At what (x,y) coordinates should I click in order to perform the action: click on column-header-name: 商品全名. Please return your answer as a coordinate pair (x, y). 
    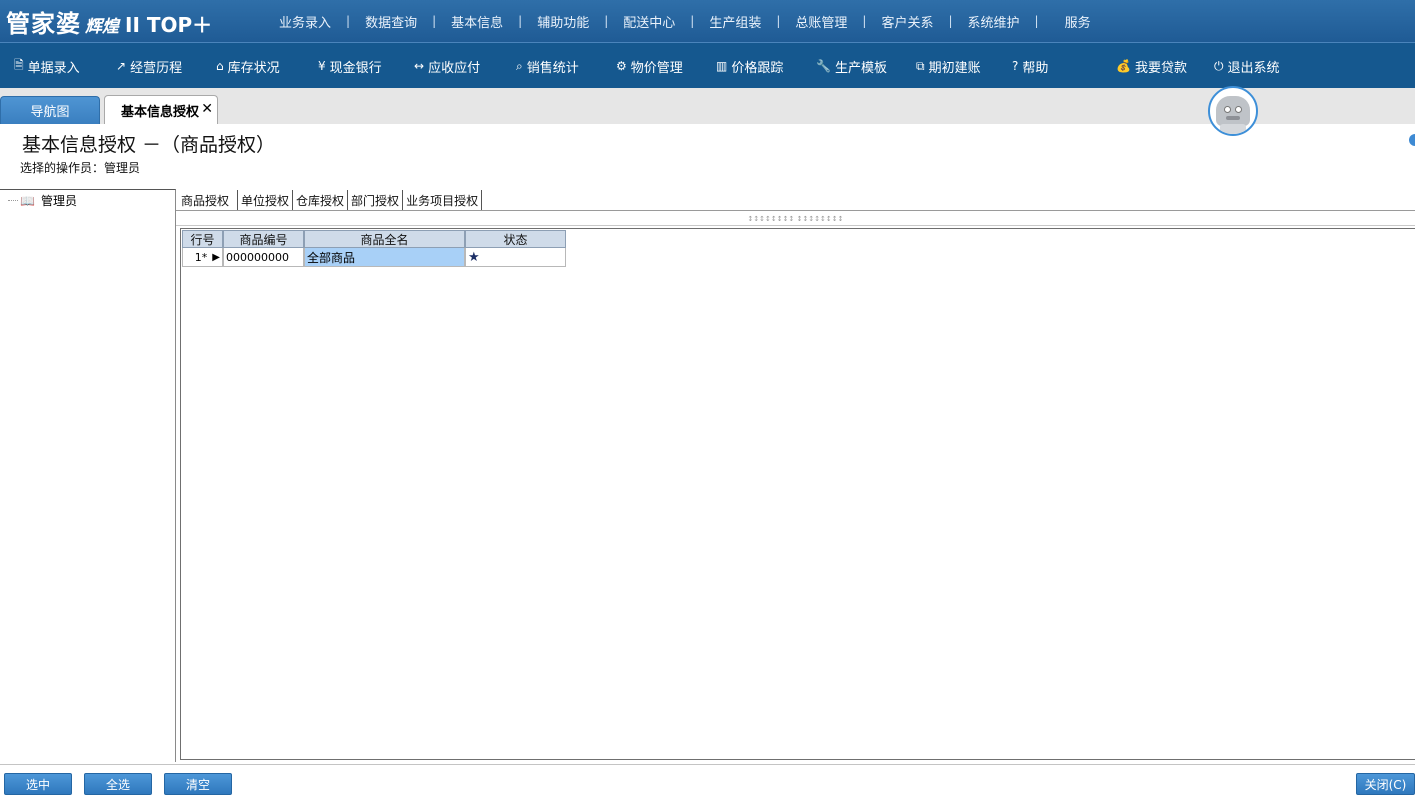
    Looking at the image, I should click on (384, 239).